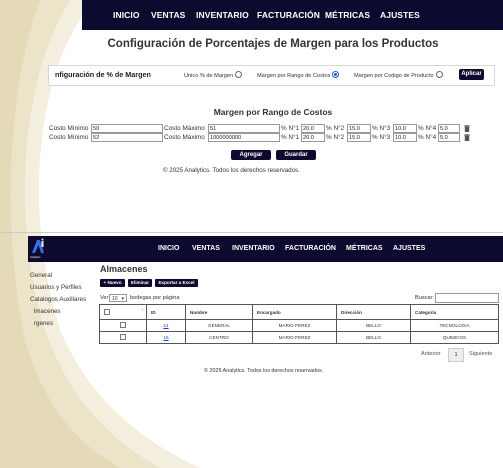  Describe the element at coordinates (480, 354) in the screenshot. I see `next-page-button: Siguiente` at that location.